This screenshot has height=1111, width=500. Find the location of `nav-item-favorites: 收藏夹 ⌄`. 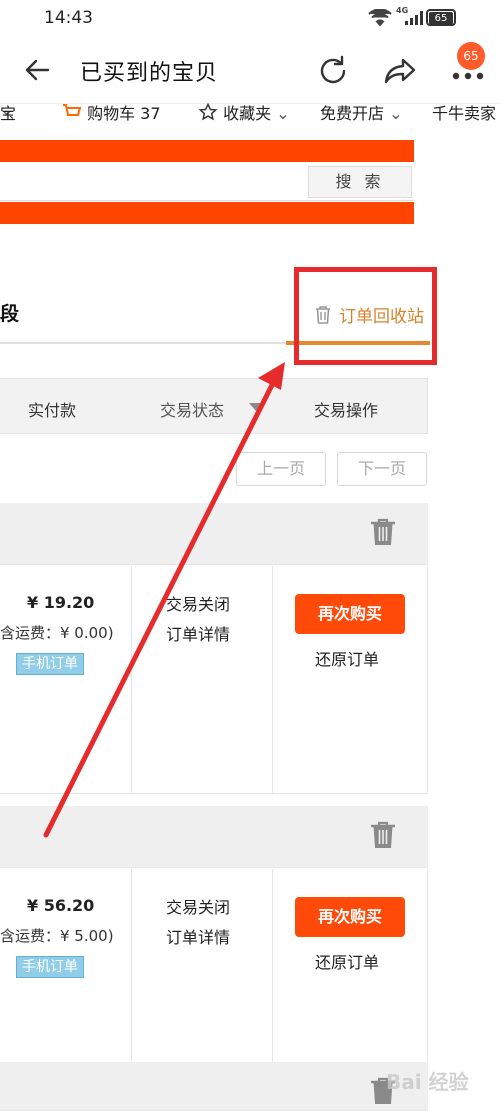

nav-item-favorites: 收藏夹 ⌄ is located at coordinates (244, 112).